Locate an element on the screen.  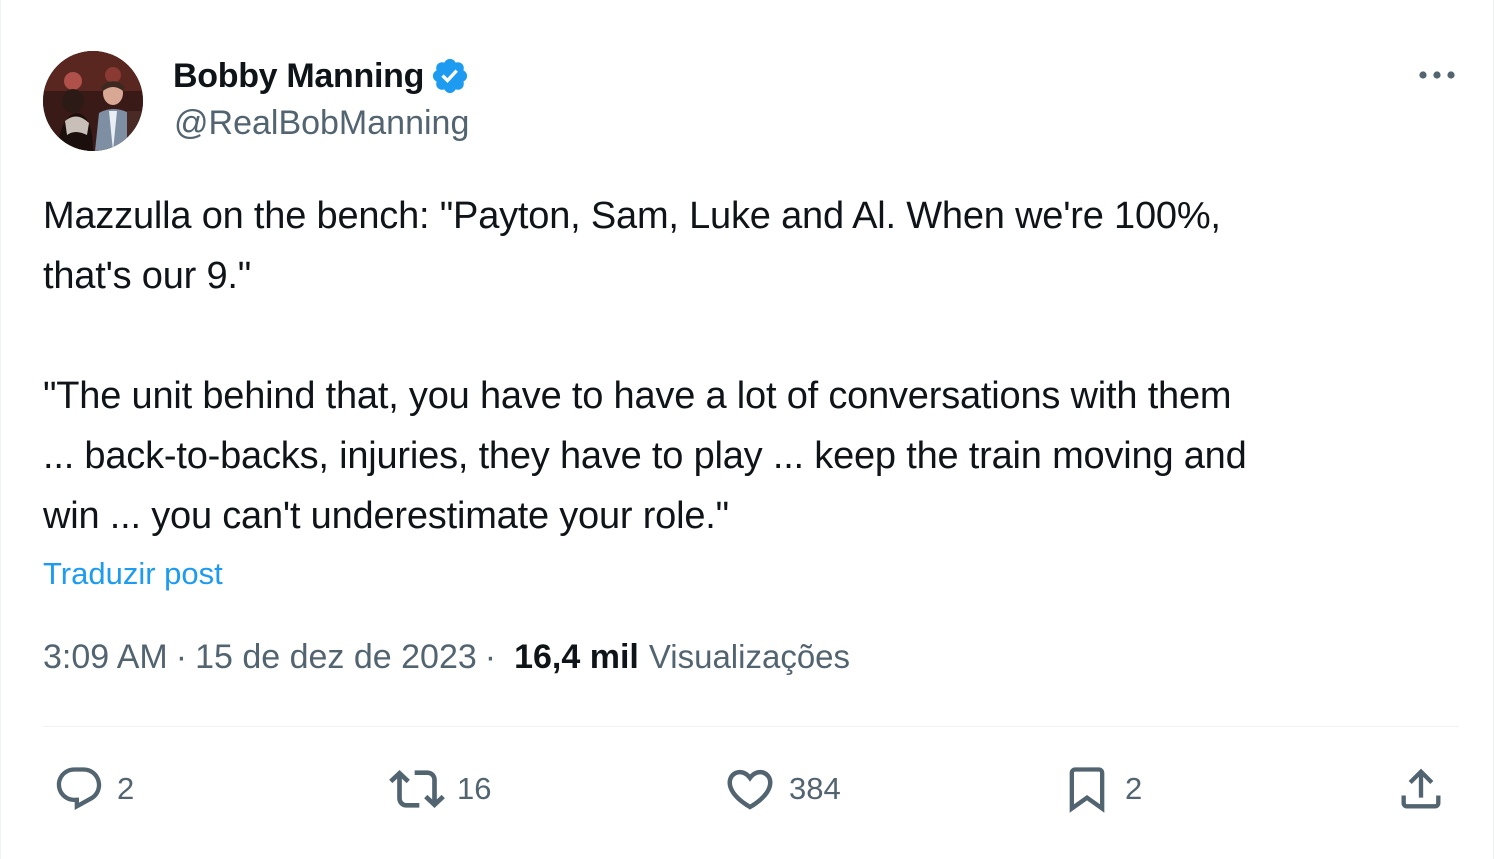
retweet-button: 16 is located at coordinates (440, 789).